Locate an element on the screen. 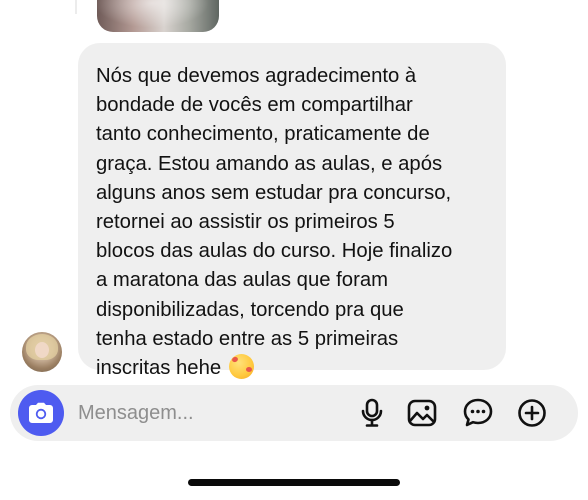 This screenshot has height=500, width=588. sticker-chat-icon is located at coordinates (478, 412).